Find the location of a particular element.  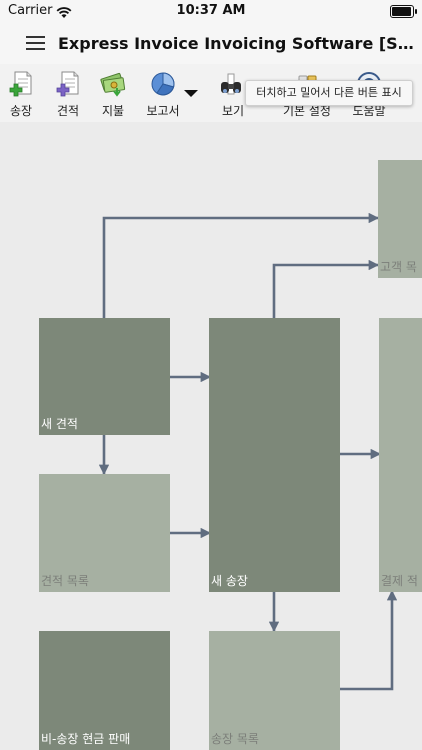

battery-level-fill is located at coordinates (401, 11).